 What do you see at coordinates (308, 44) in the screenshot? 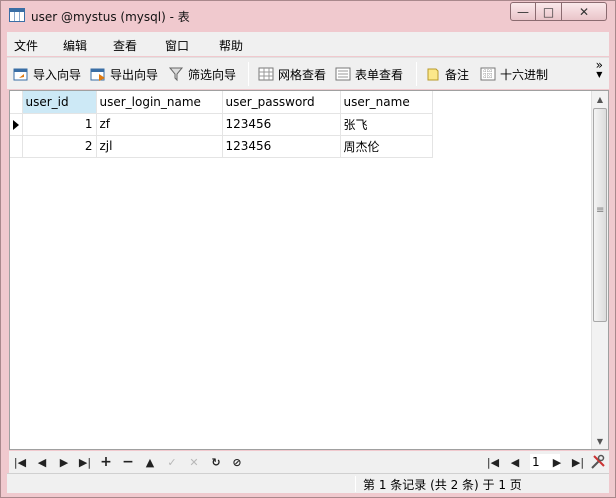
I see `menu-bar: 文件 编辑 查看 窗口 帮助` at bounding box center [308, 44].